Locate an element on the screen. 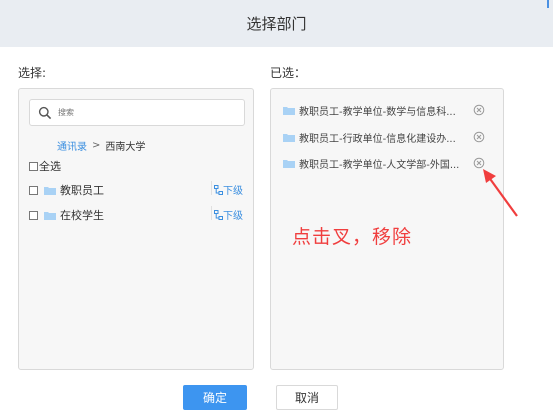  annotation-text: 点击叉，移除 is located at coordinates (352, 237).